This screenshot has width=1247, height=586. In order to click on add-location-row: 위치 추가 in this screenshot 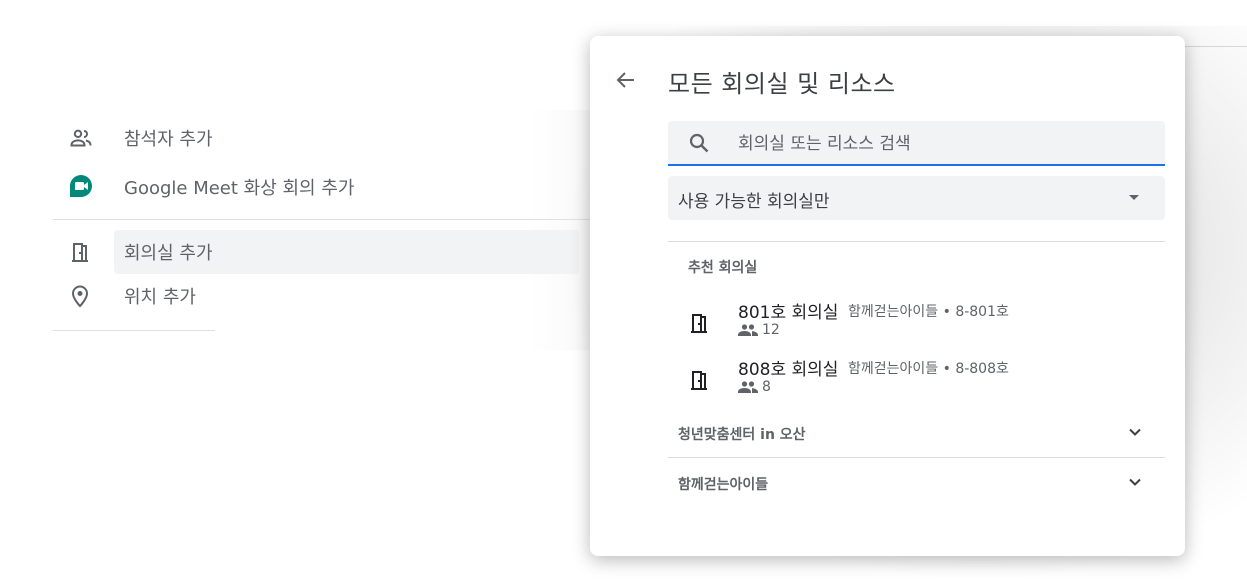, I will do `click(124, 296)`.